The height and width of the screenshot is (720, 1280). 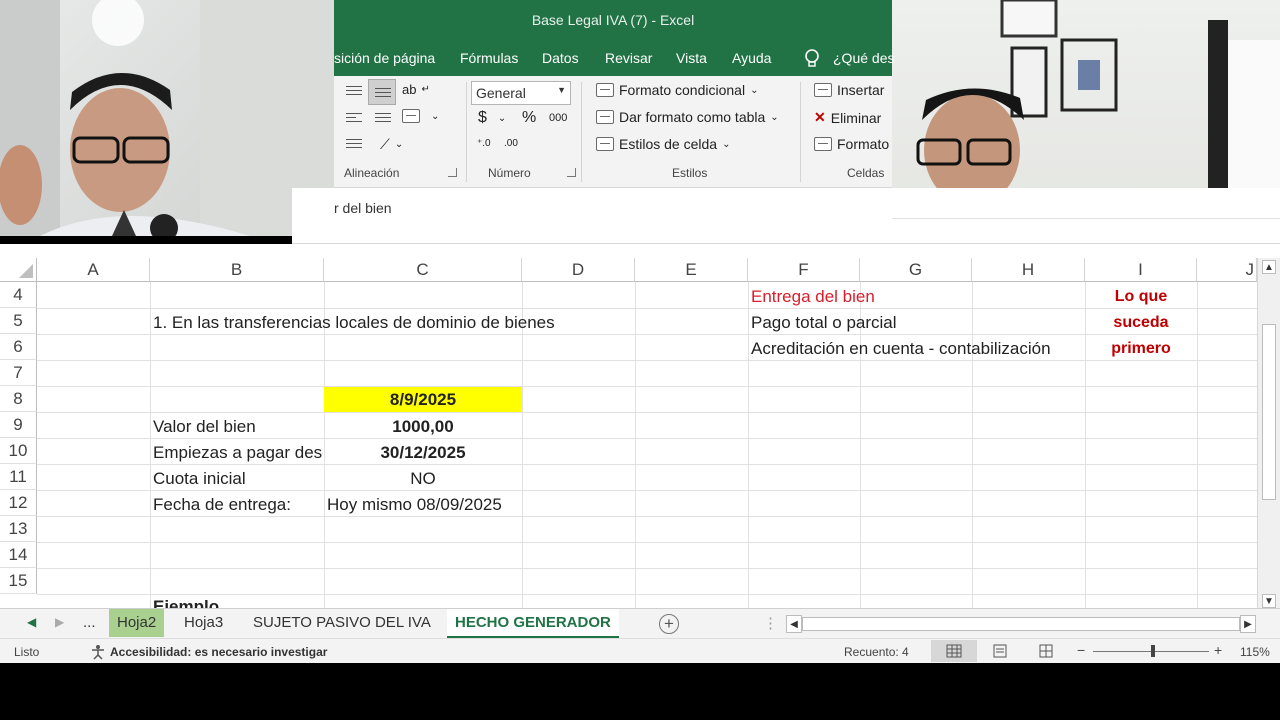 I want to click on page-break-view-button, so click(x=1046, y=651).